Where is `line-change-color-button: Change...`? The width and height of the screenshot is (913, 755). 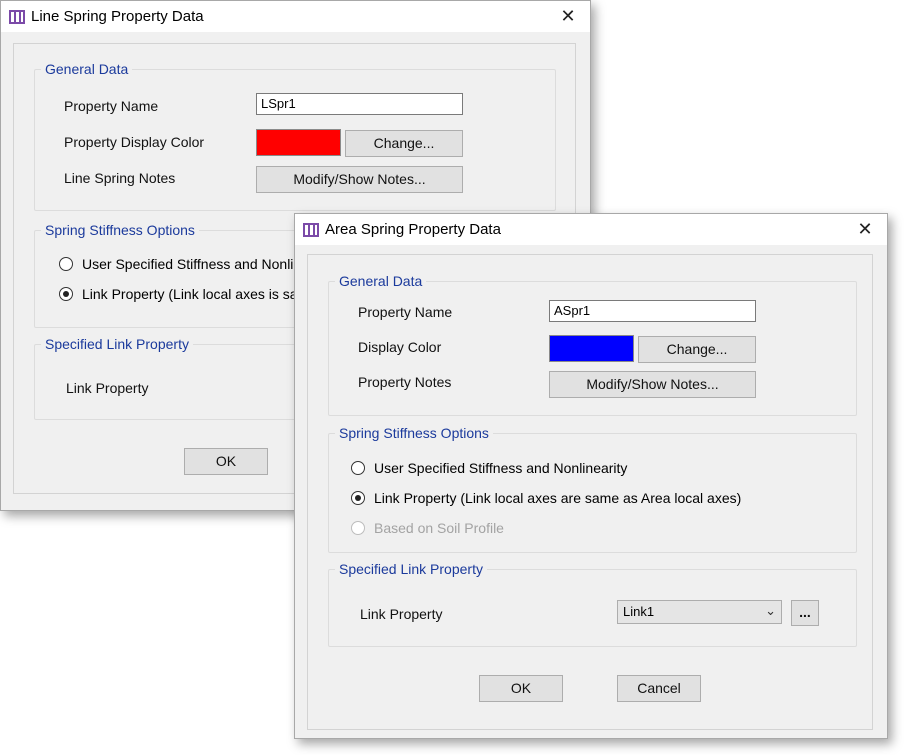 line-change-color-button: Change... is located at coordinates (404, 143).